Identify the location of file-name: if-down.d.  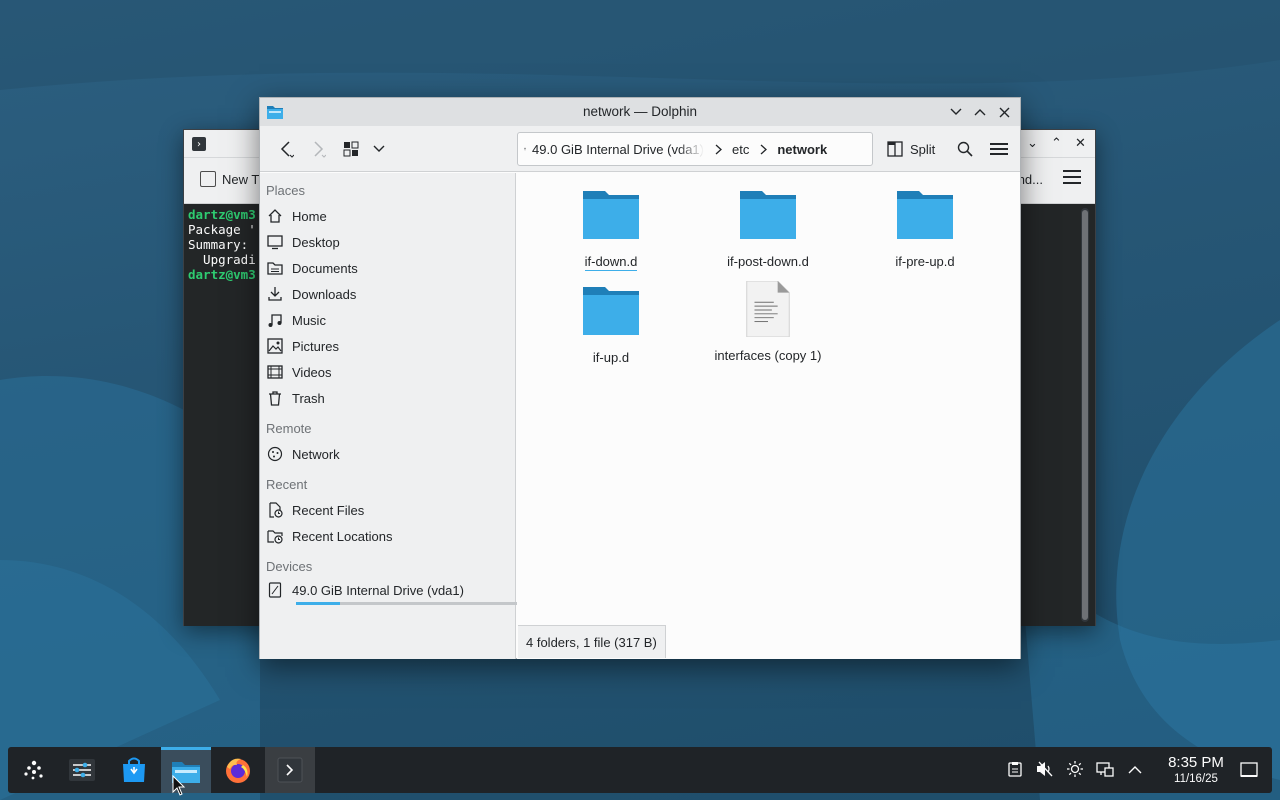
(611, 262).